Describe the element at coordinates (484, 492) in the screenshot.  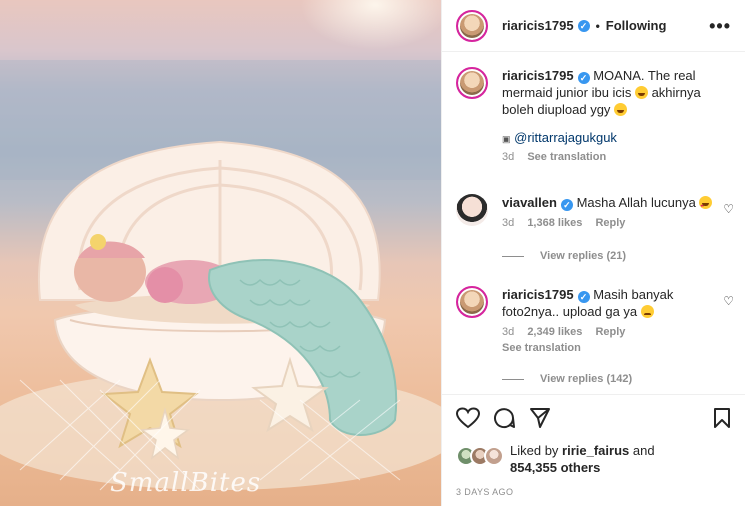
I see `post-date: 3 DAYS AGO` at that location.